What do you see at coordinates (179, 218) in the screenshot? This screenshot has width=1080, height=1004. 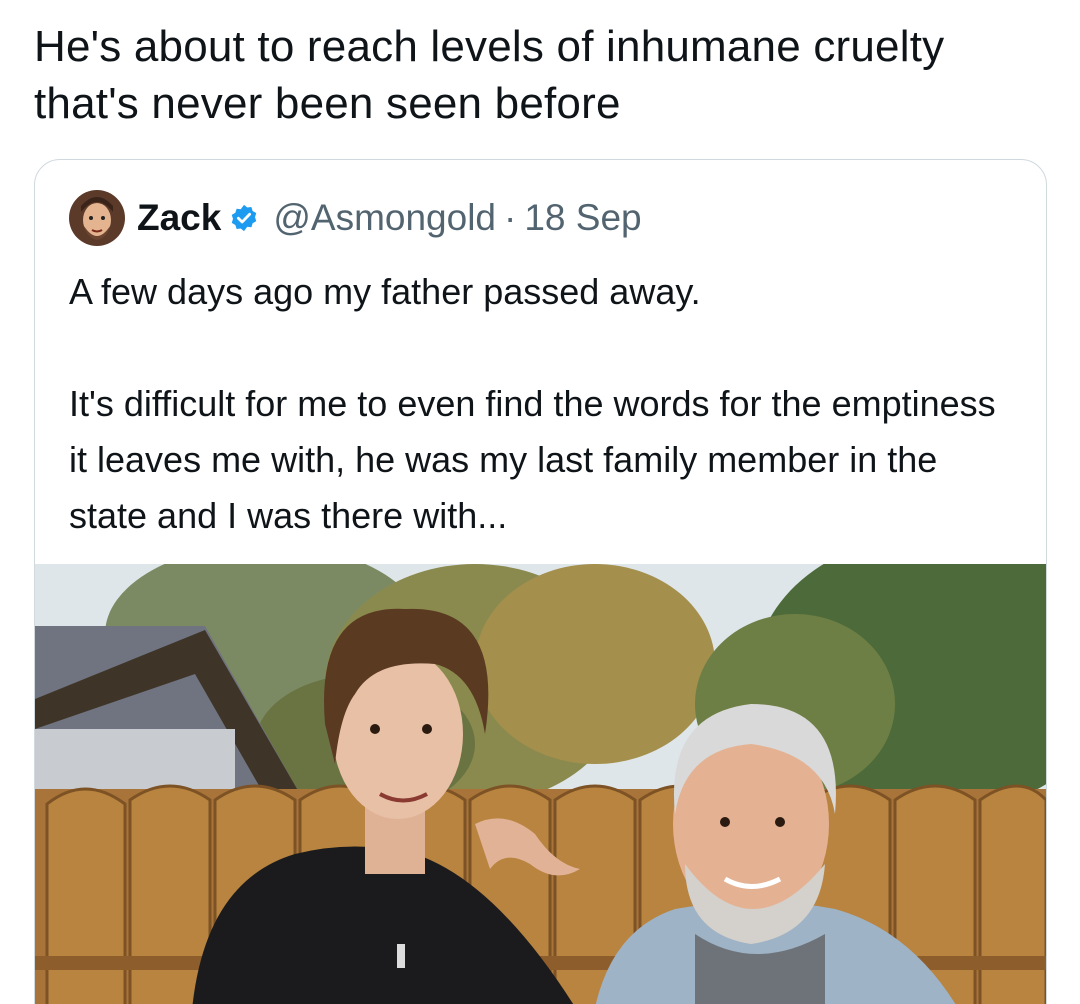 I see `display-name: Zack` at bounding box center [179, 218].